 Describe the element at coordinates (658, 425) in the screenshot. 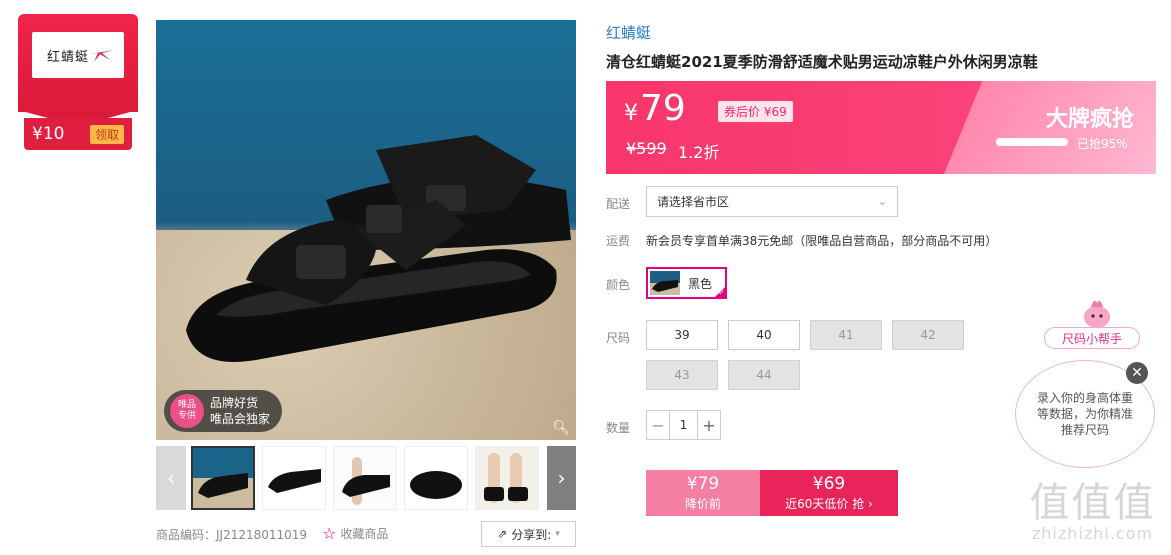

I see `quantity-minus-button: −` at that location.